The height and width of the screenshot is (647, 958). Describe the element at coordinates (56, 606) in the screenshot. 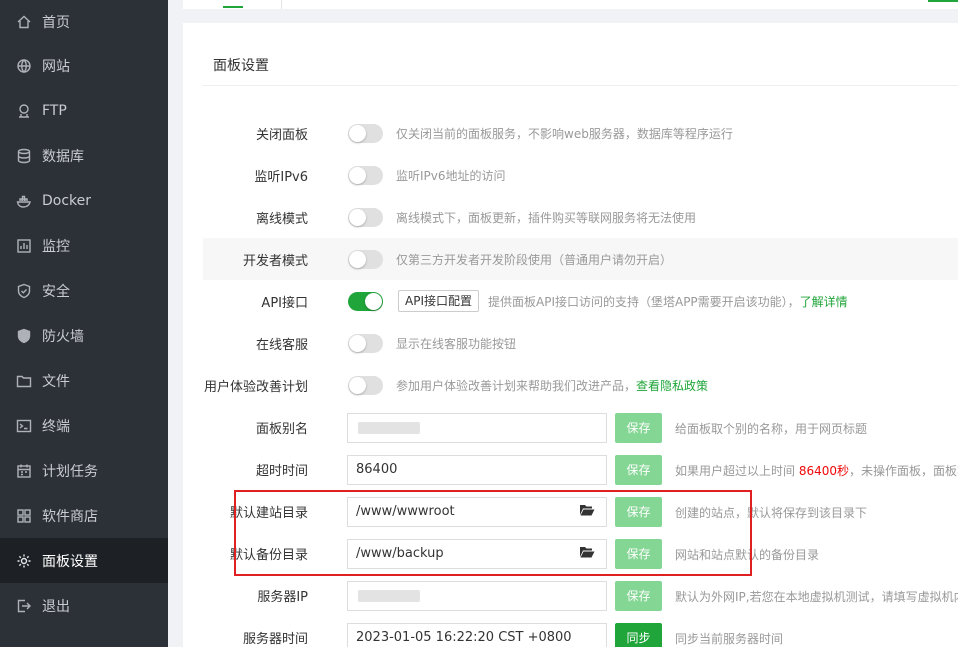

I see `sidebar-item-label: 退出` at that location.